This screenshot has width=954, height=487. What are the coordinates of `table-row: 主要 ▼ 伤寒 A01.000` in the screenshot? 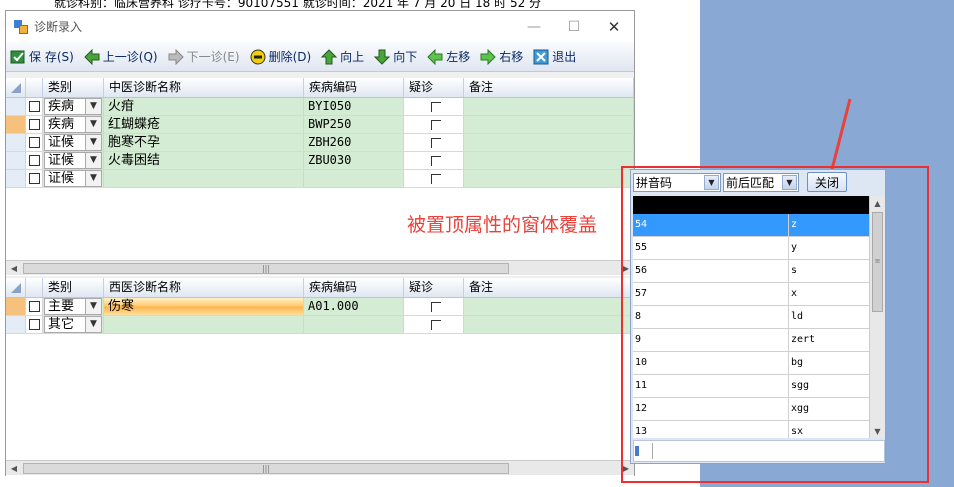 It's located at (320, 307).